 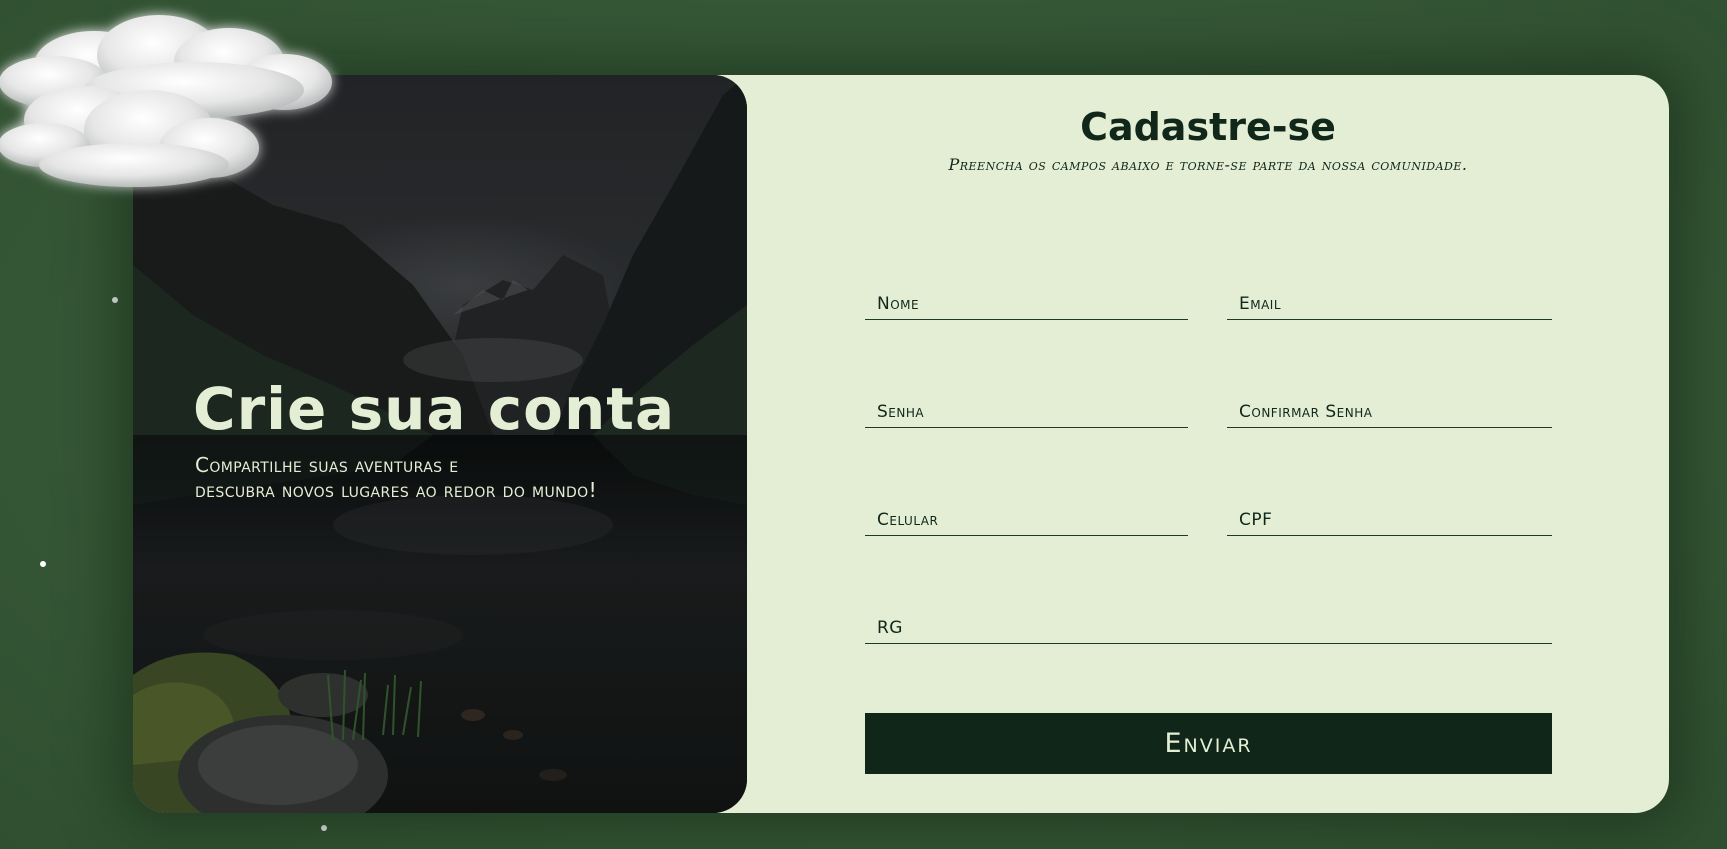 I want to click on rg-input, so click(x=1208, y=624).